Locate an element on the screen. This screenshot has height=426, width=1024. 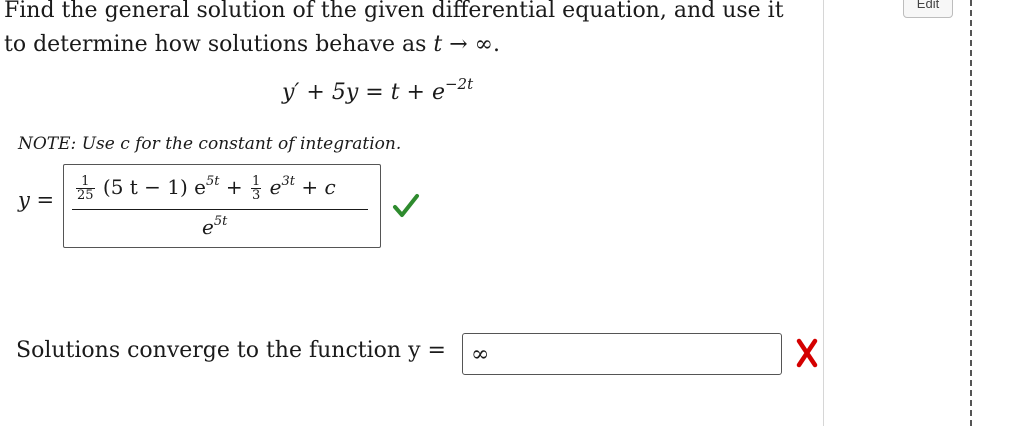
fraction-one-over-25: 1 25 is located at coordinates (85, 188).